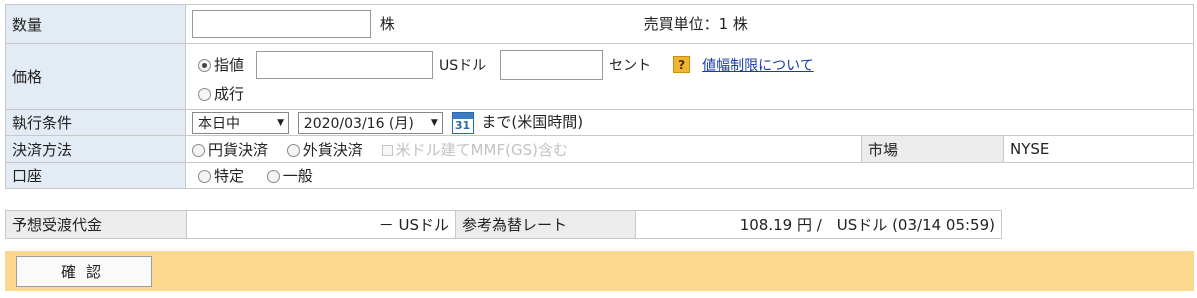 This screenshot has width=1197, height=298. What do you see at coordinates (462, 122) in the screenshot?
I see `calendar-icon: 31` at bounding box center [462, 122].